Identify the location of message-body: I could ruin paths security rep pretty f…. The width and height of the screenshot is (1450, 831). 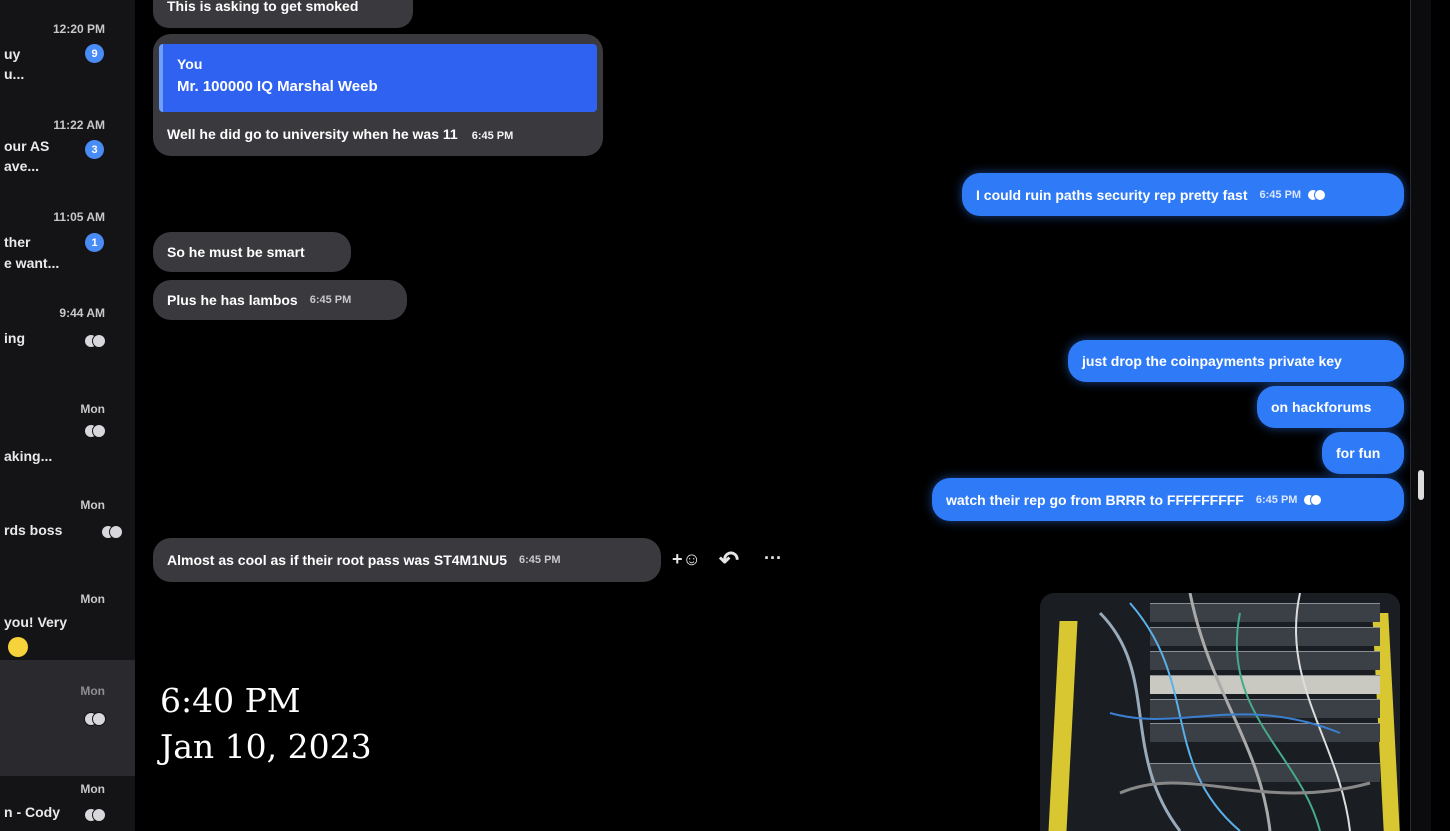
(1112, 194).